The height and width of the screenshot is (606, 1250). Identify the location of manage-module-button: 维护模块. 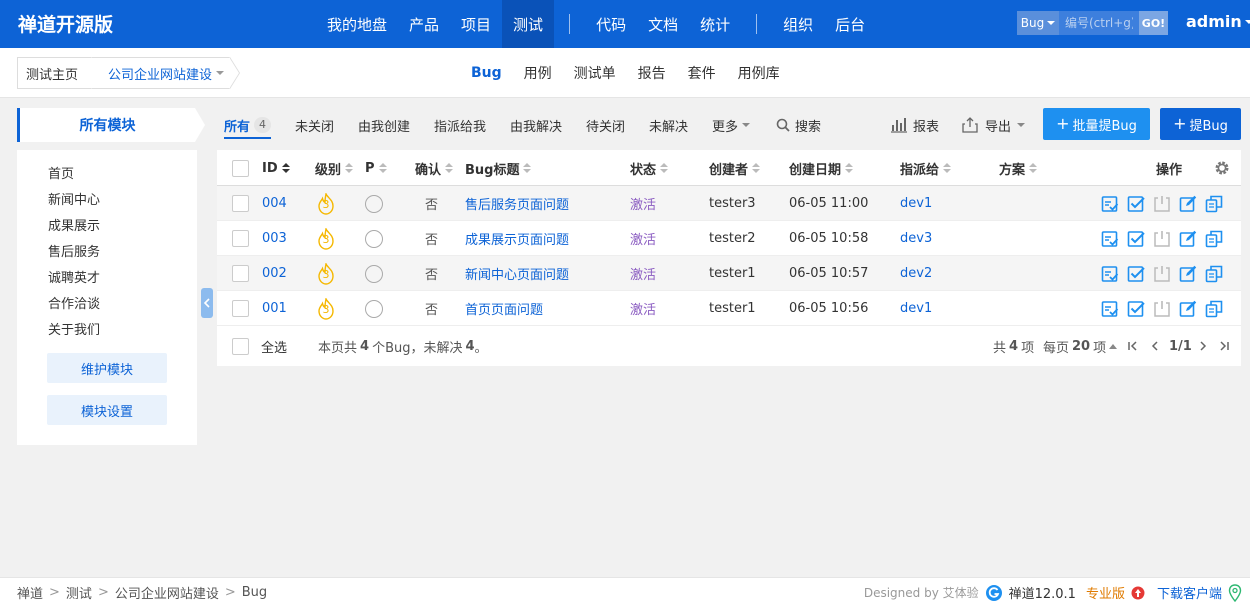
(107, 368).